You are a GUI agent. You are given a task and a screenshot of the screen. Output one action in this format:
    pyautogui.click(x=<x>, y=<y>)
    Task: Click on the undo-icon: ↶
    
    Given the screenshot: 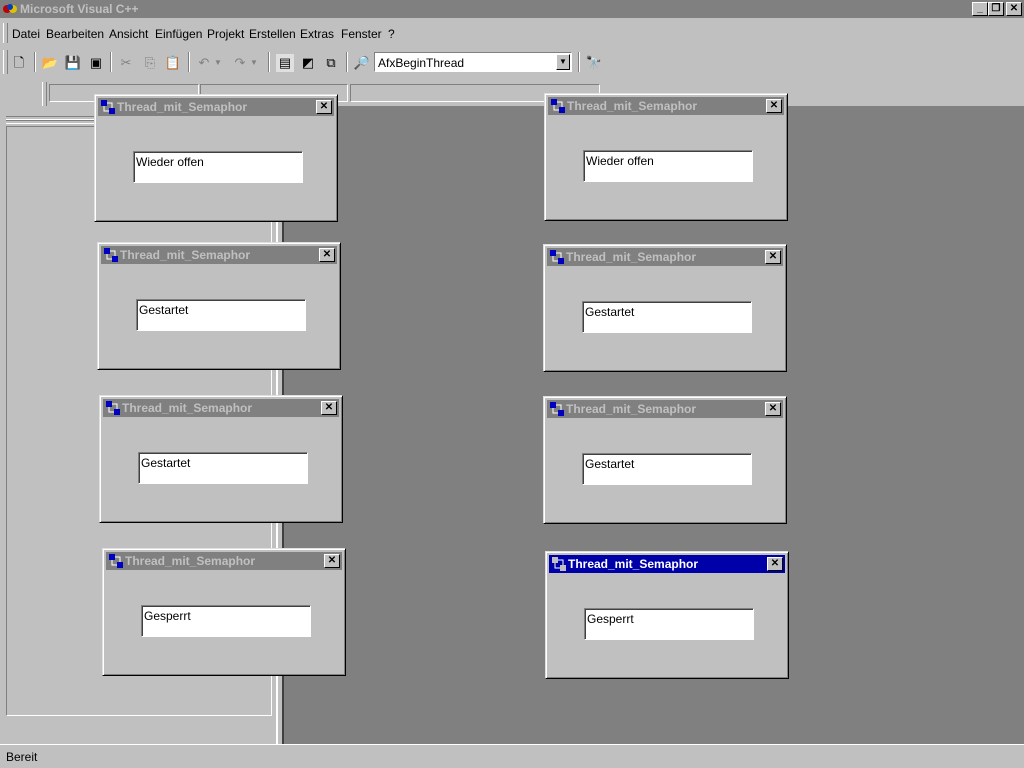 What is the action you would take?
    pyautogui.click(x=204, y=63)
    